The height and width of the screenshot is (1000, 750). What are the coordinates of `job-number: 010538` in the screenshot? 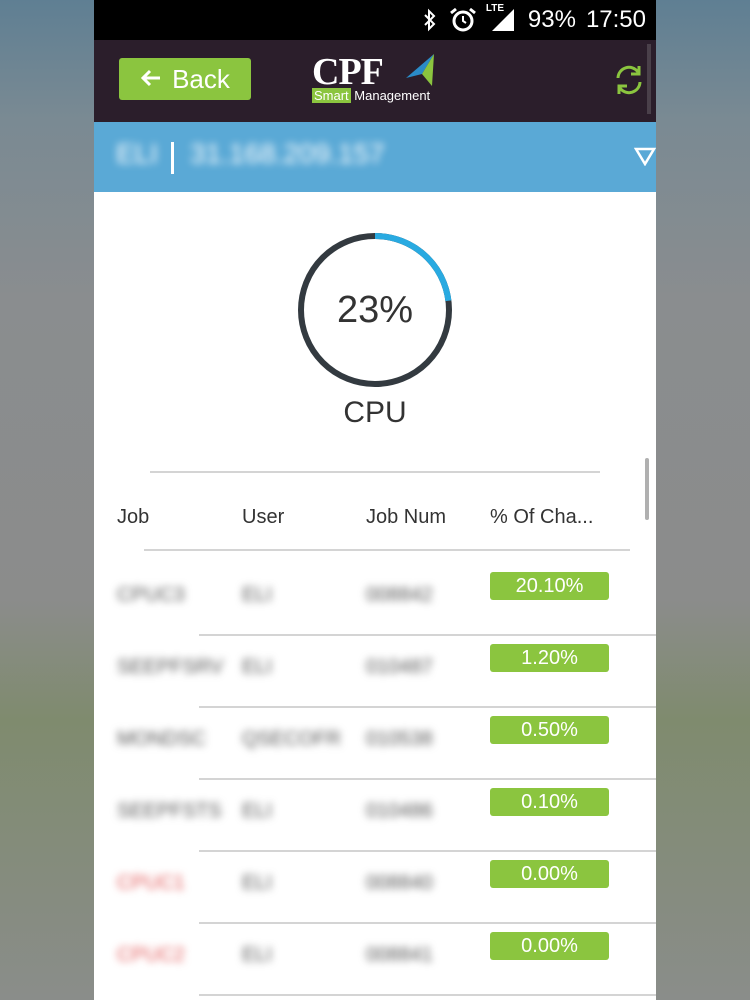 It's located at (399, 739).